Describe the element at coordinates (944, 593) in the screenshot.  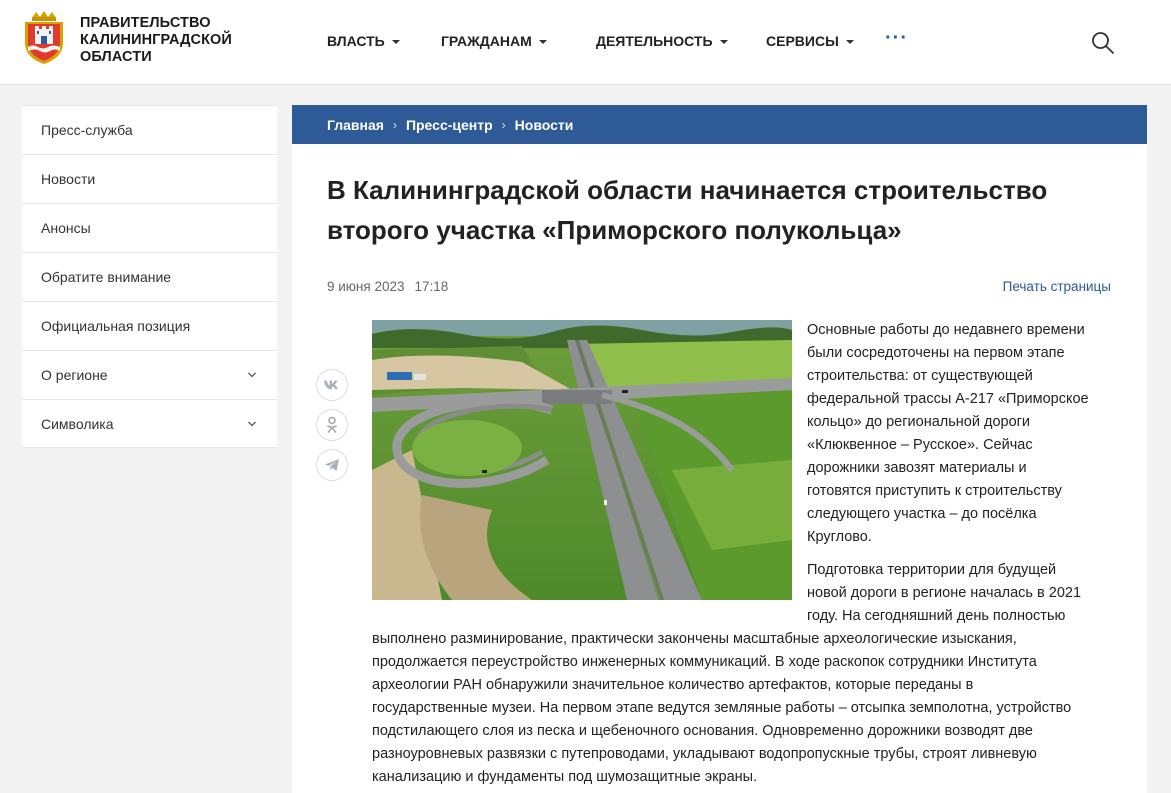
I see `text-line: новой дороги в регионе началась в 2021` at that location.